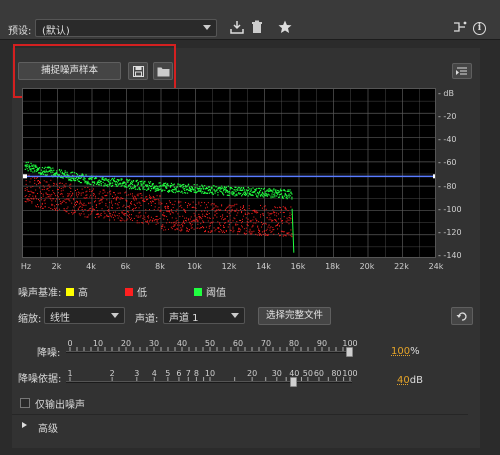 The height and width of the screenshot is (455, 500). Describe the element at coordinates (349, 352) in the screenshot. I see `noise-reduction-thumb` at that location.